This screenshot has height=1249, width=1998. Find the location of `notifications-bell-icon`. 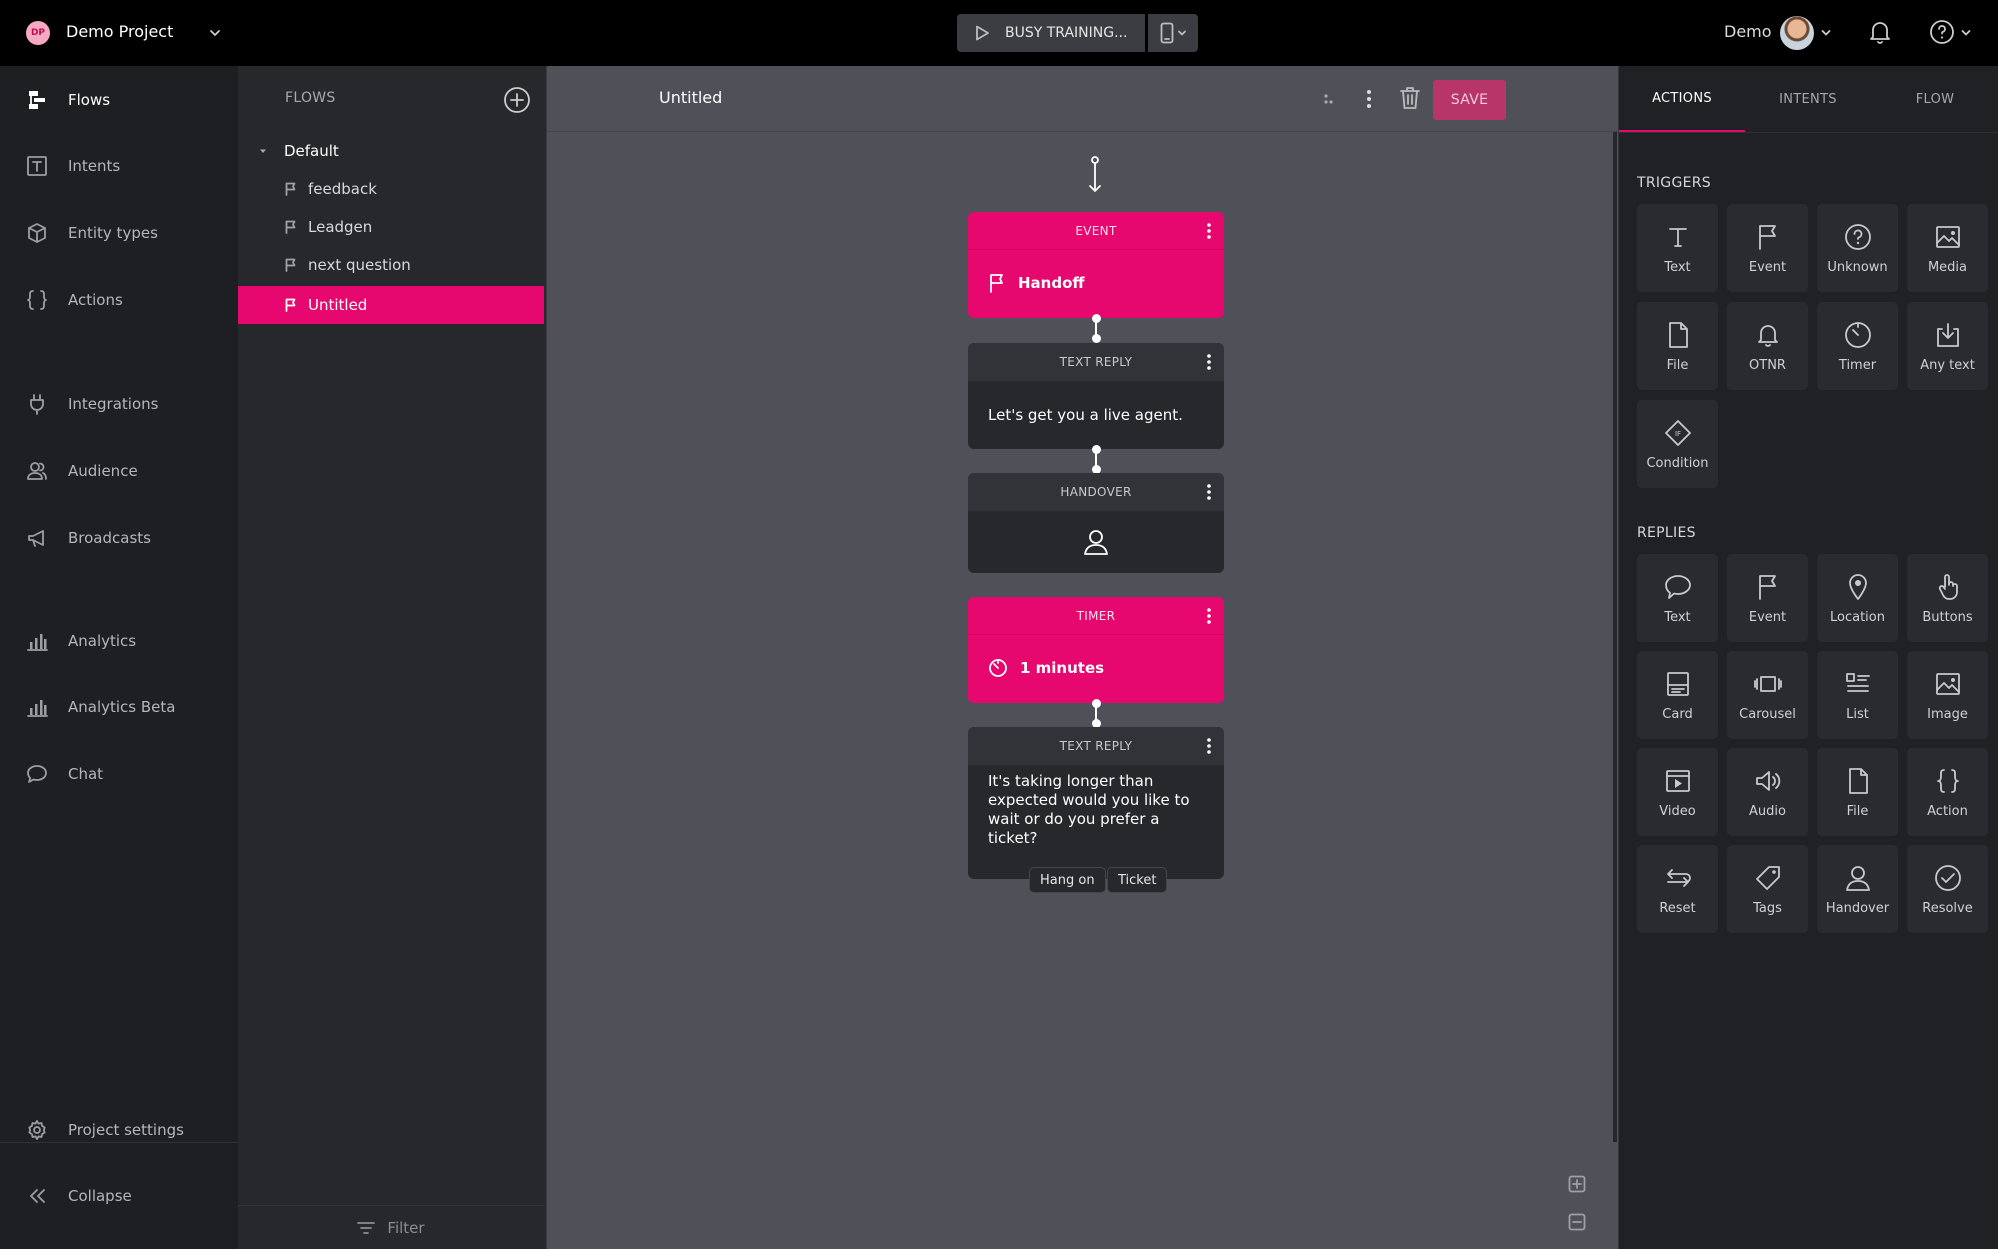

notifications-bell-icon is located at coordinates (1880, 32).